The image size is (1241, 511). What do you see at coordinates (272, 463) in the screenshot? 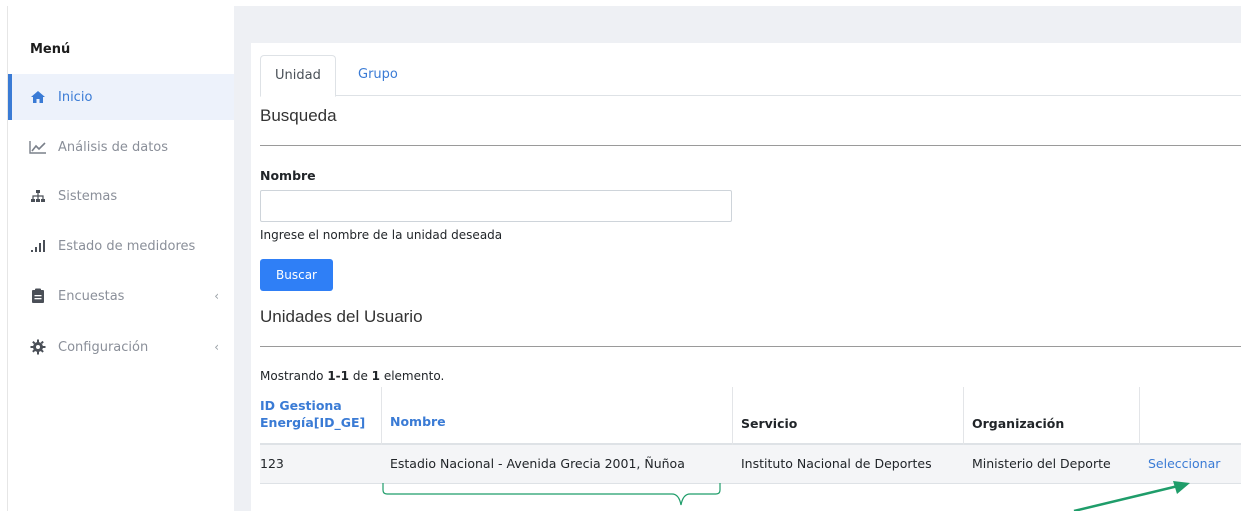
I see `cell-id: 123` at bounding box center [272, 463].